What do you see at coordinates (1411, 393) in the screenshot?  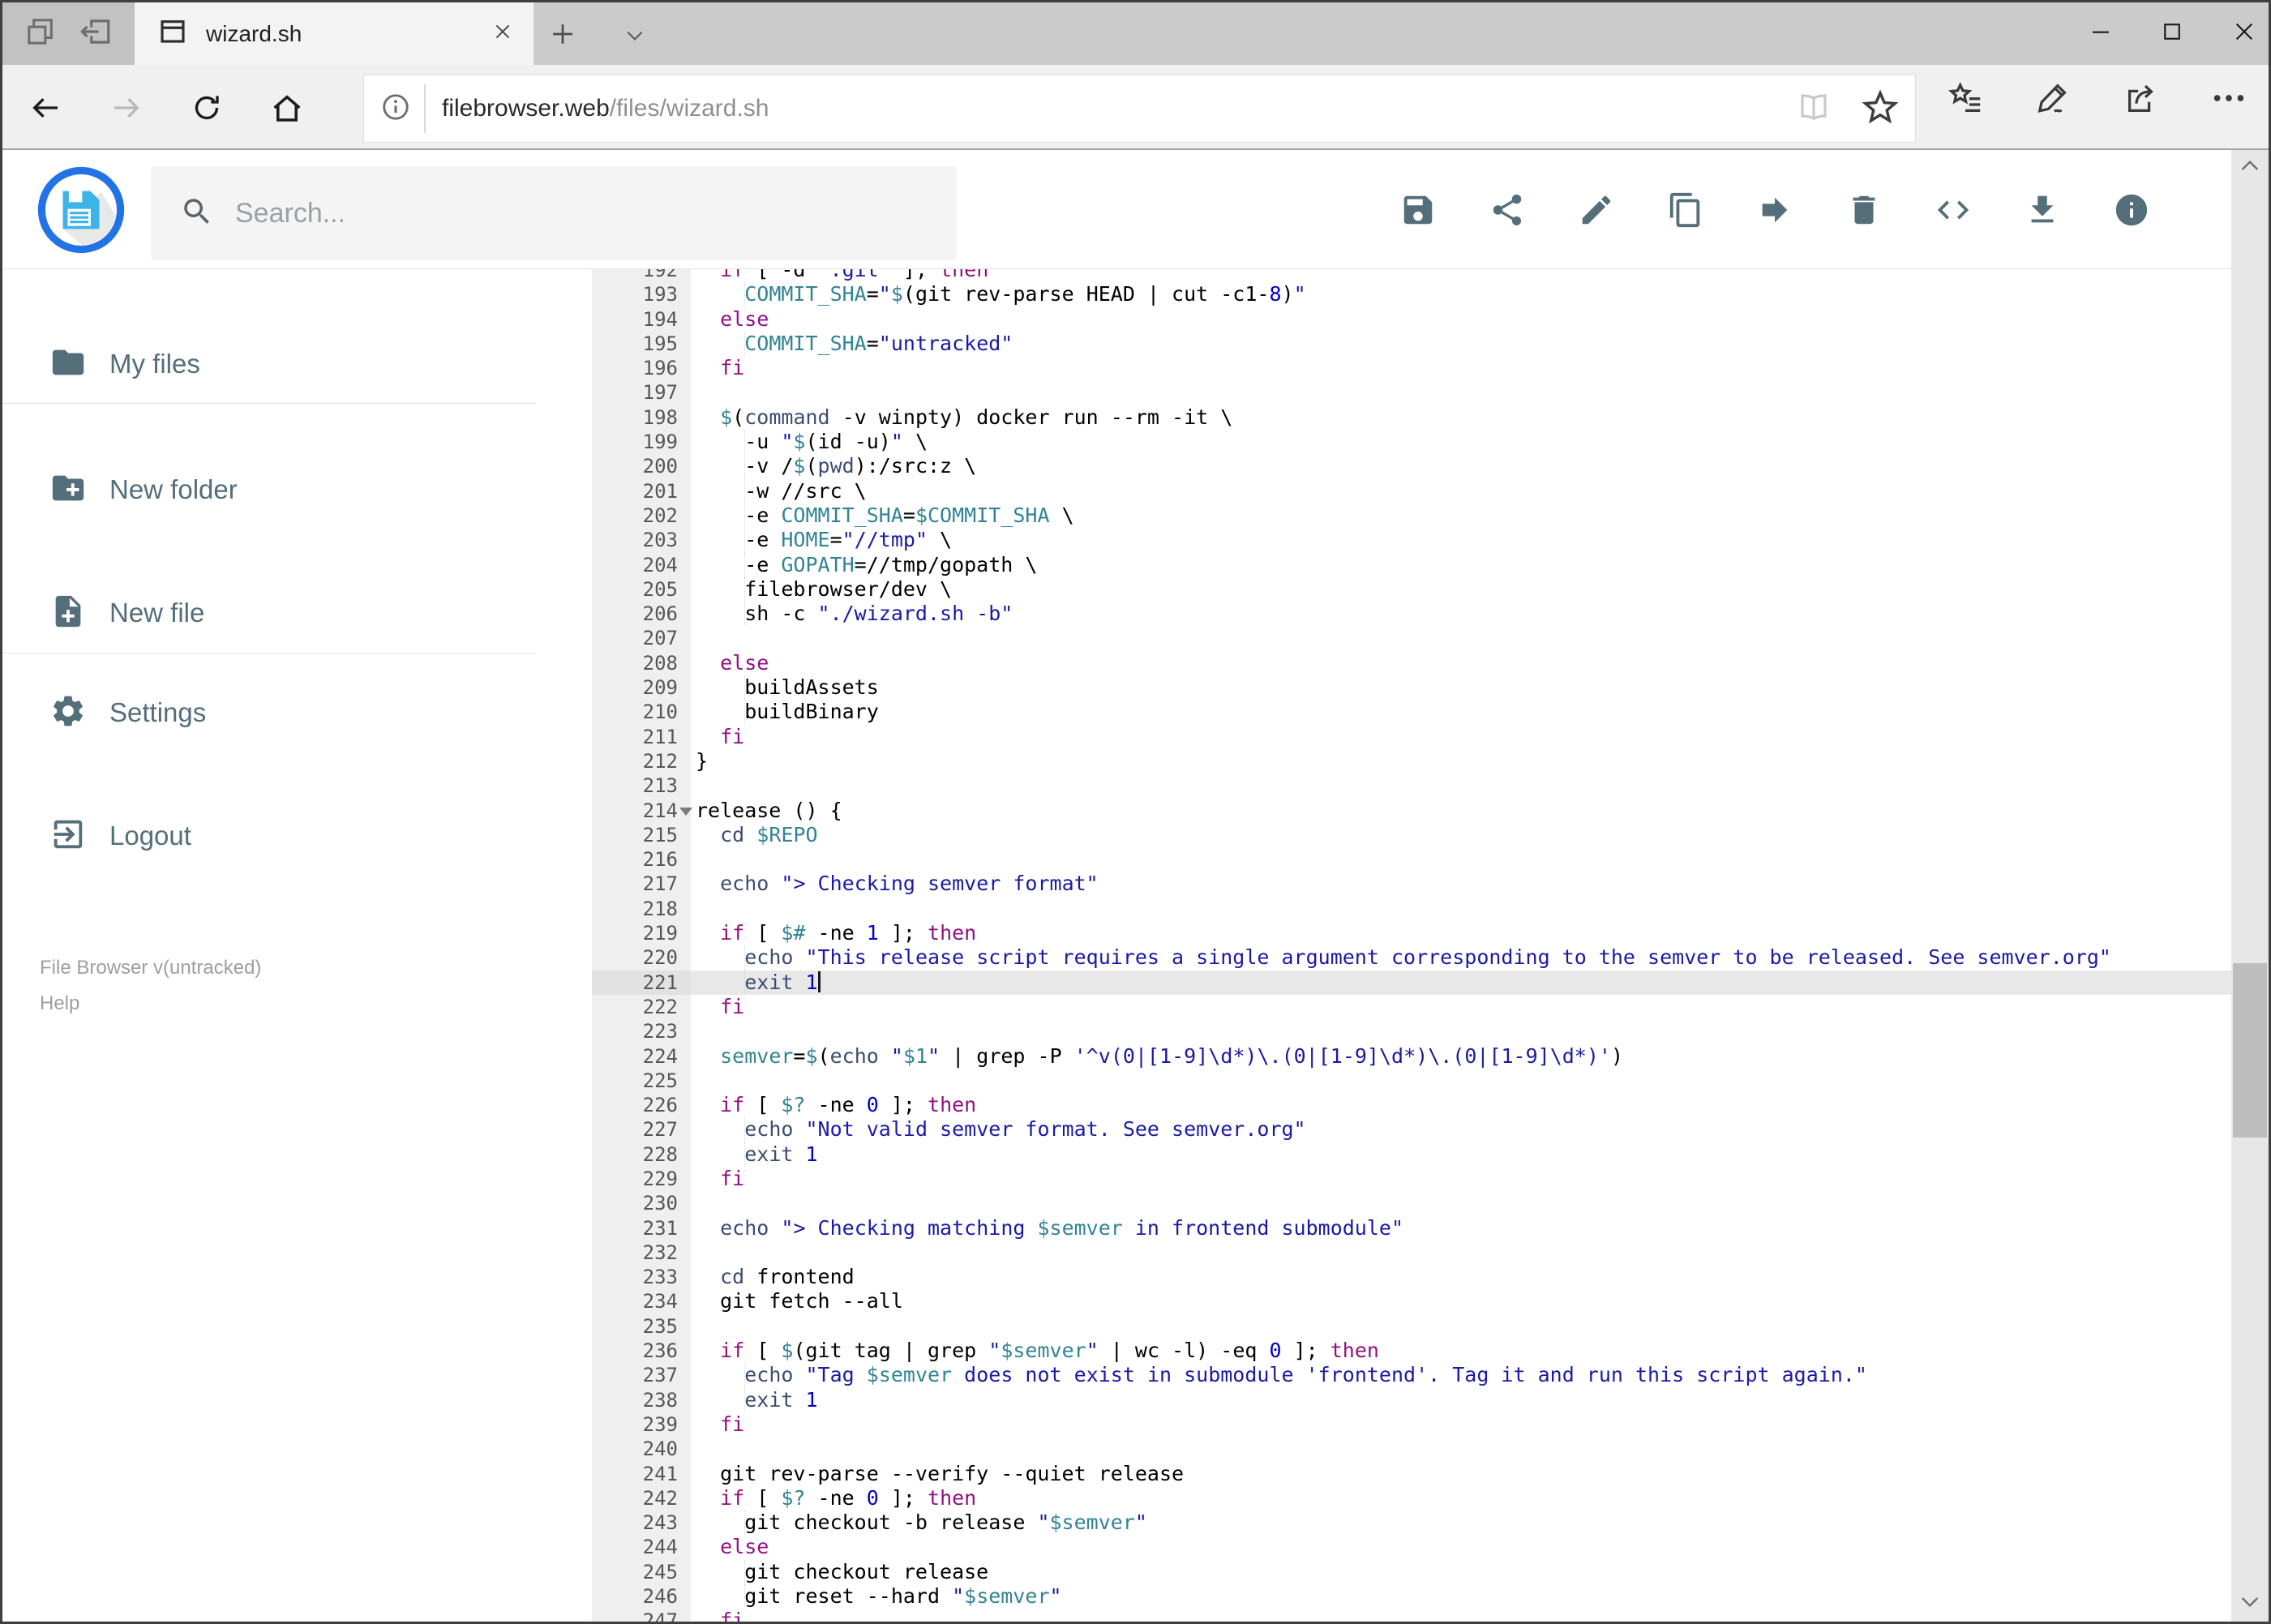 I see `code-line-197: 197` at bounding box center [1411, 393].